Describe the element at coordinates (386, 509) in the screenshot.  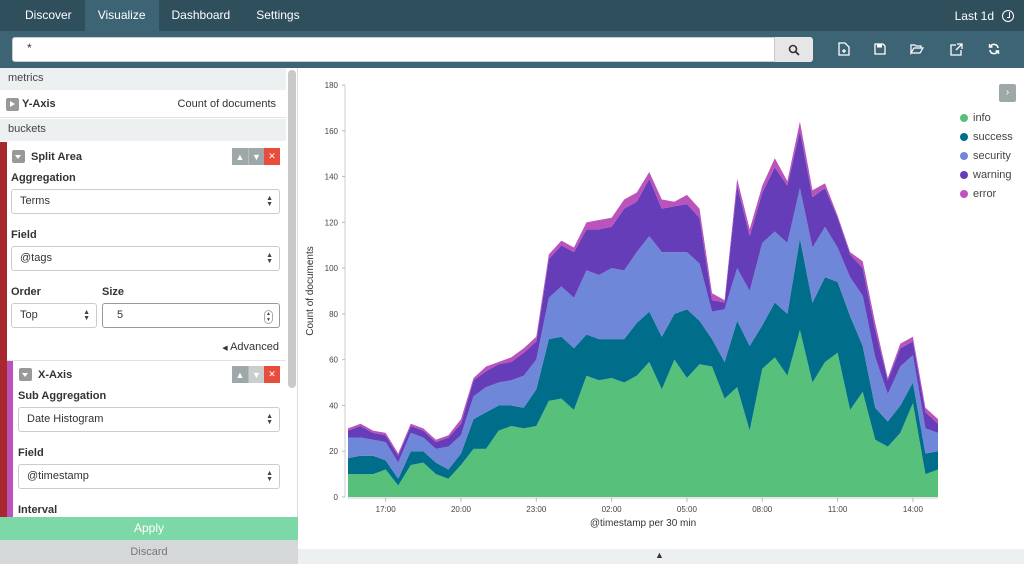
I see `x-tick-label: 17:00` at that location.